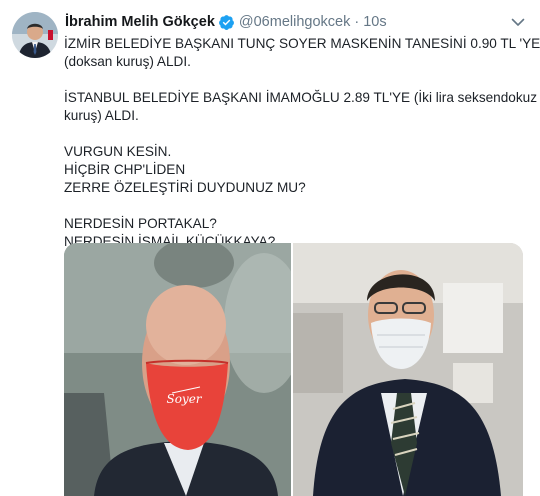  Describe the element at coordinates (294, 22) in the screenshot. I see `author-handle: @06melihgokcek` at that location.